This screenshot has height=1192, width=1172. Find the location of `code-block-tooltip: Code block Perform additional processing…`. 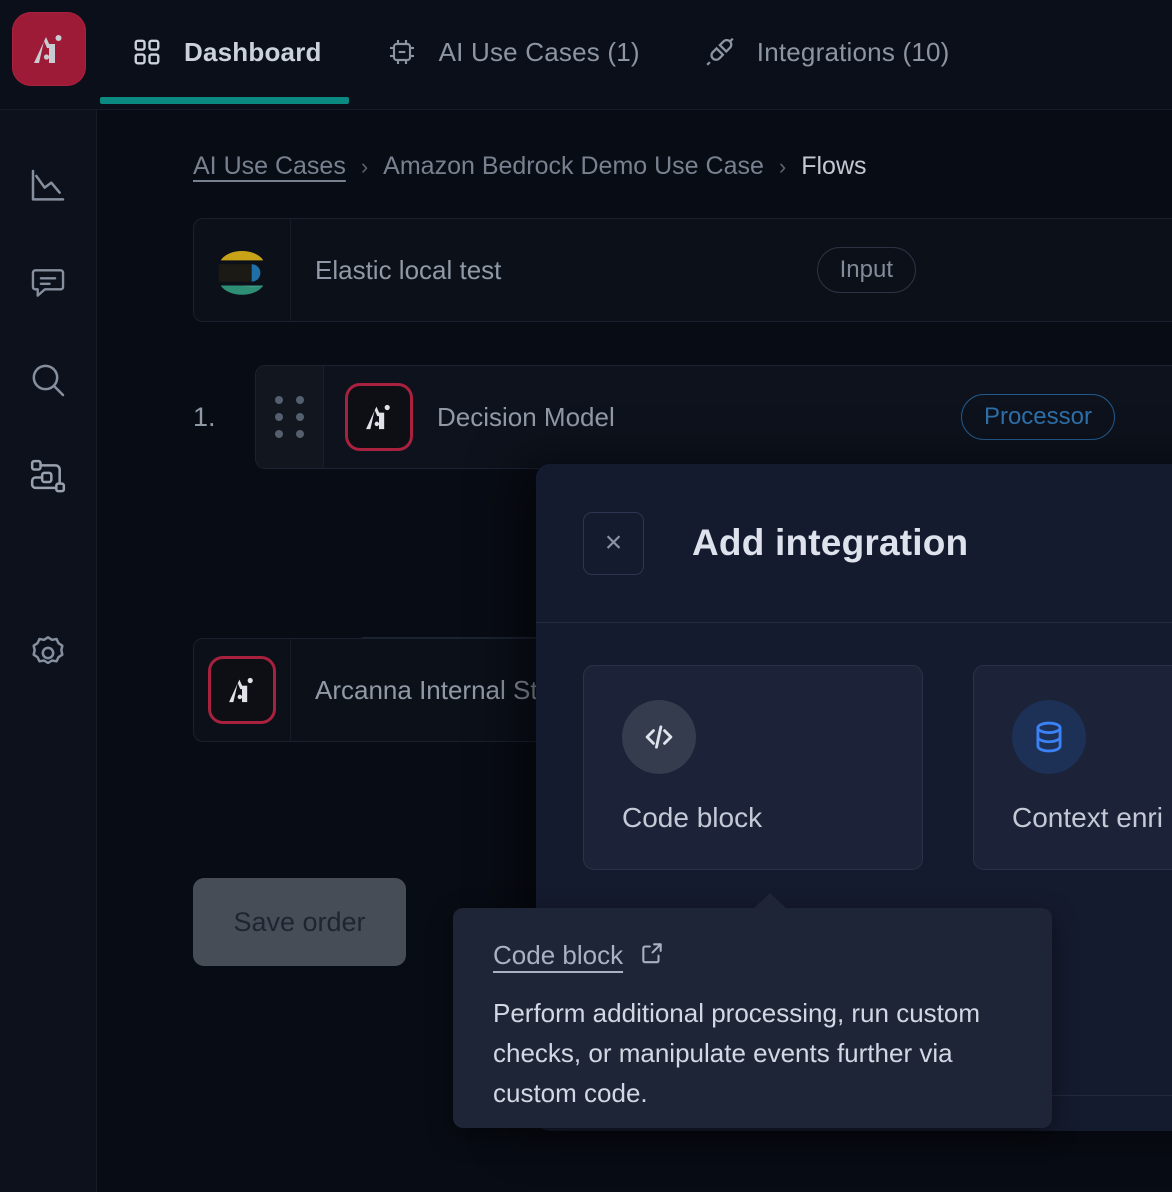

code-block-tooltip: Code block Perform additional processing… is located at coordinates (752, 1010).